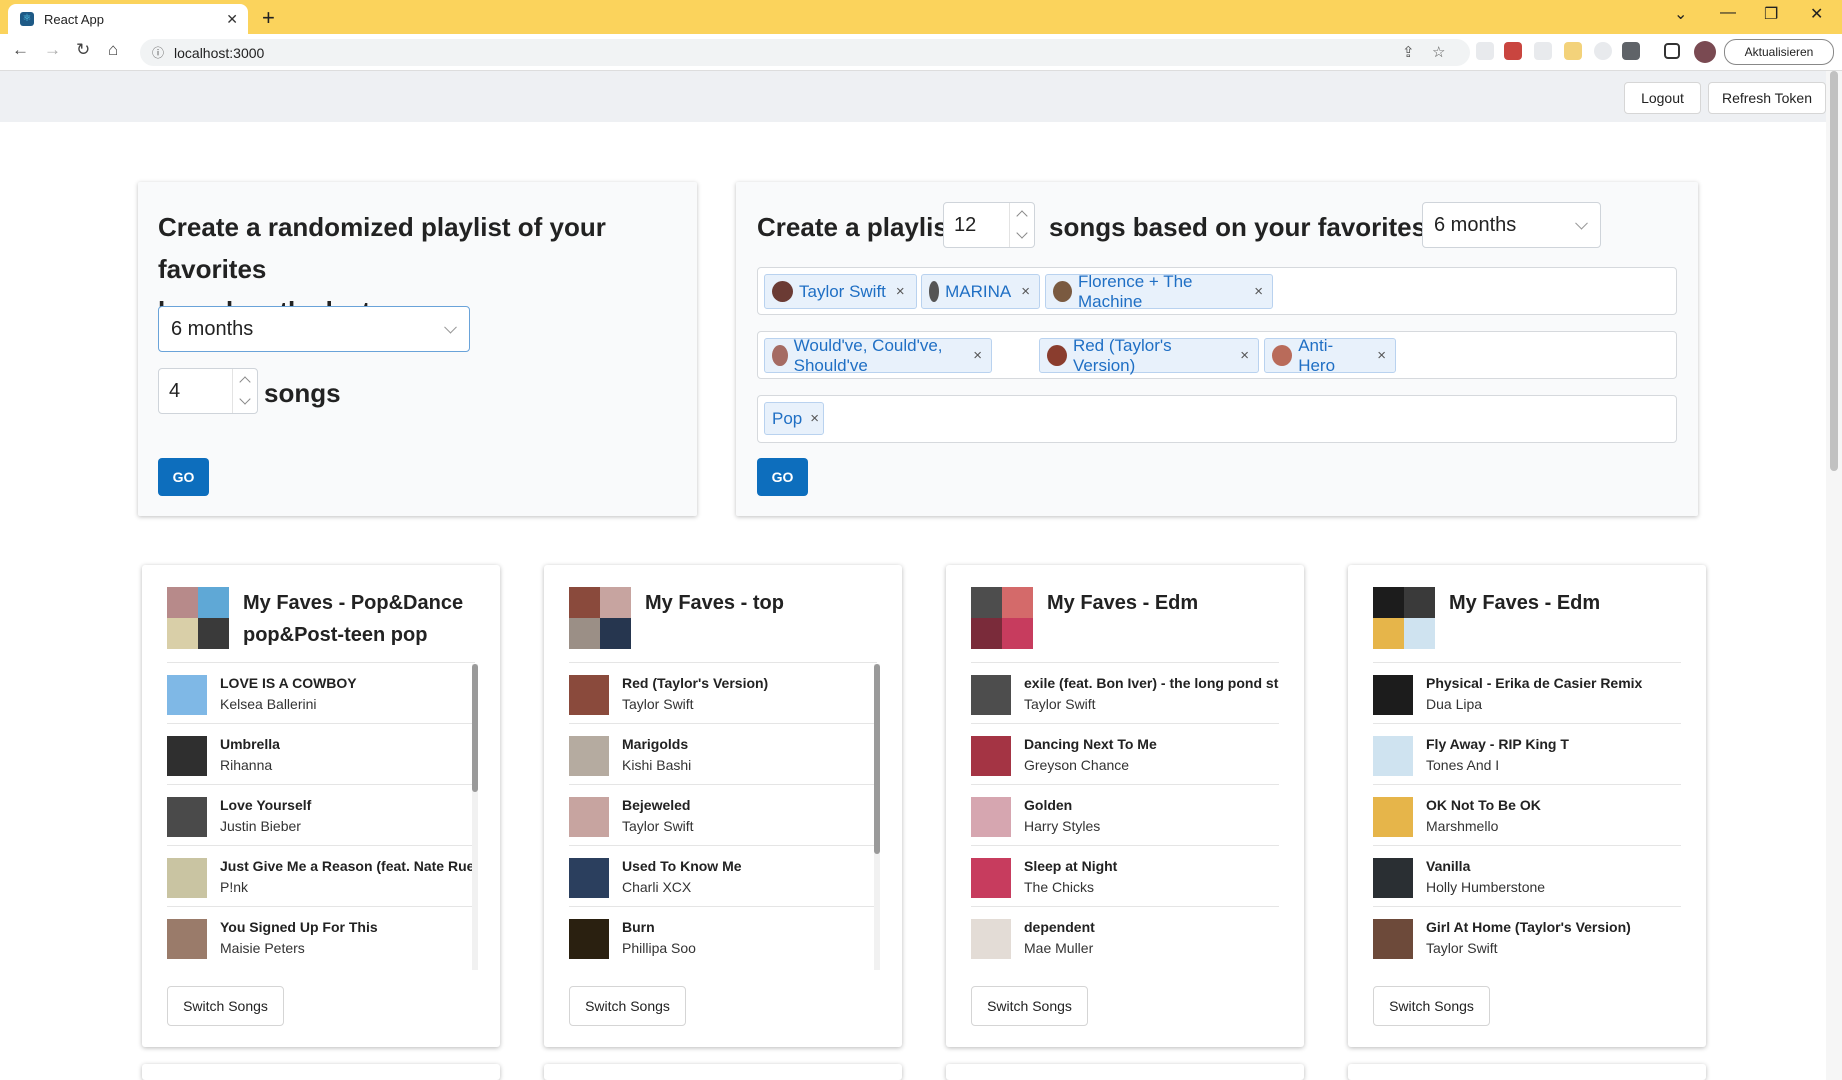 This screenshot has height=1080, width=1842. Describe the element at coordinates (1834, 575) in the screenshot. I see `page-scrollbar` at that location.